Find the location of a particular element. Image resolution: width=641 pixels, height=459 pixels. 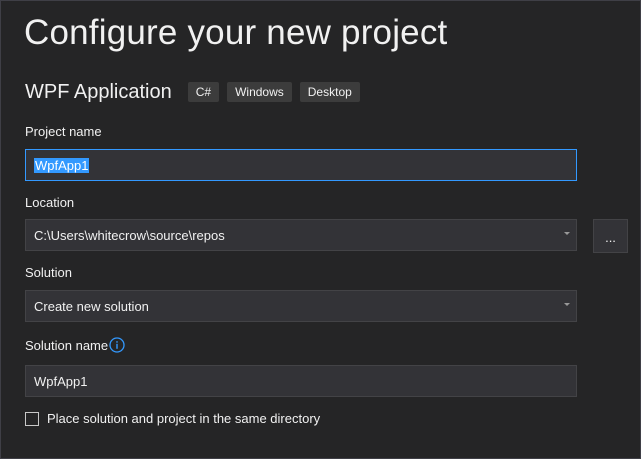

tag-language: C# is located at coordinates (203, 92).